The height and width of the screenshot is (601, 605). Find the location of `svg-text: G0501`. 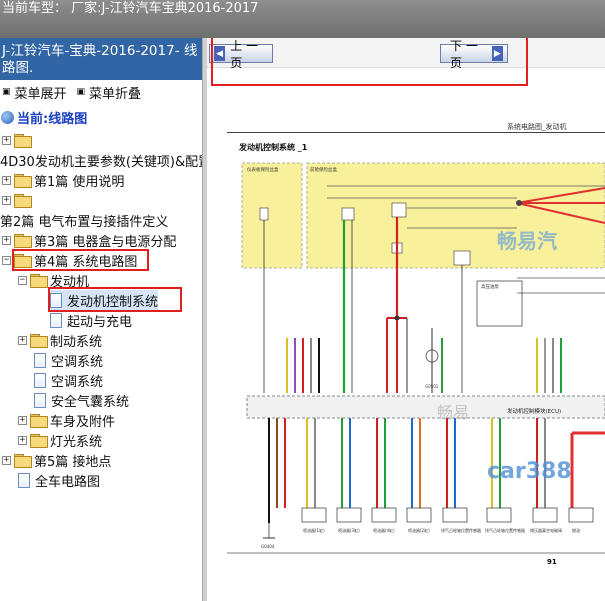

svg-text: G0501 is located at coordinates (432, 386).